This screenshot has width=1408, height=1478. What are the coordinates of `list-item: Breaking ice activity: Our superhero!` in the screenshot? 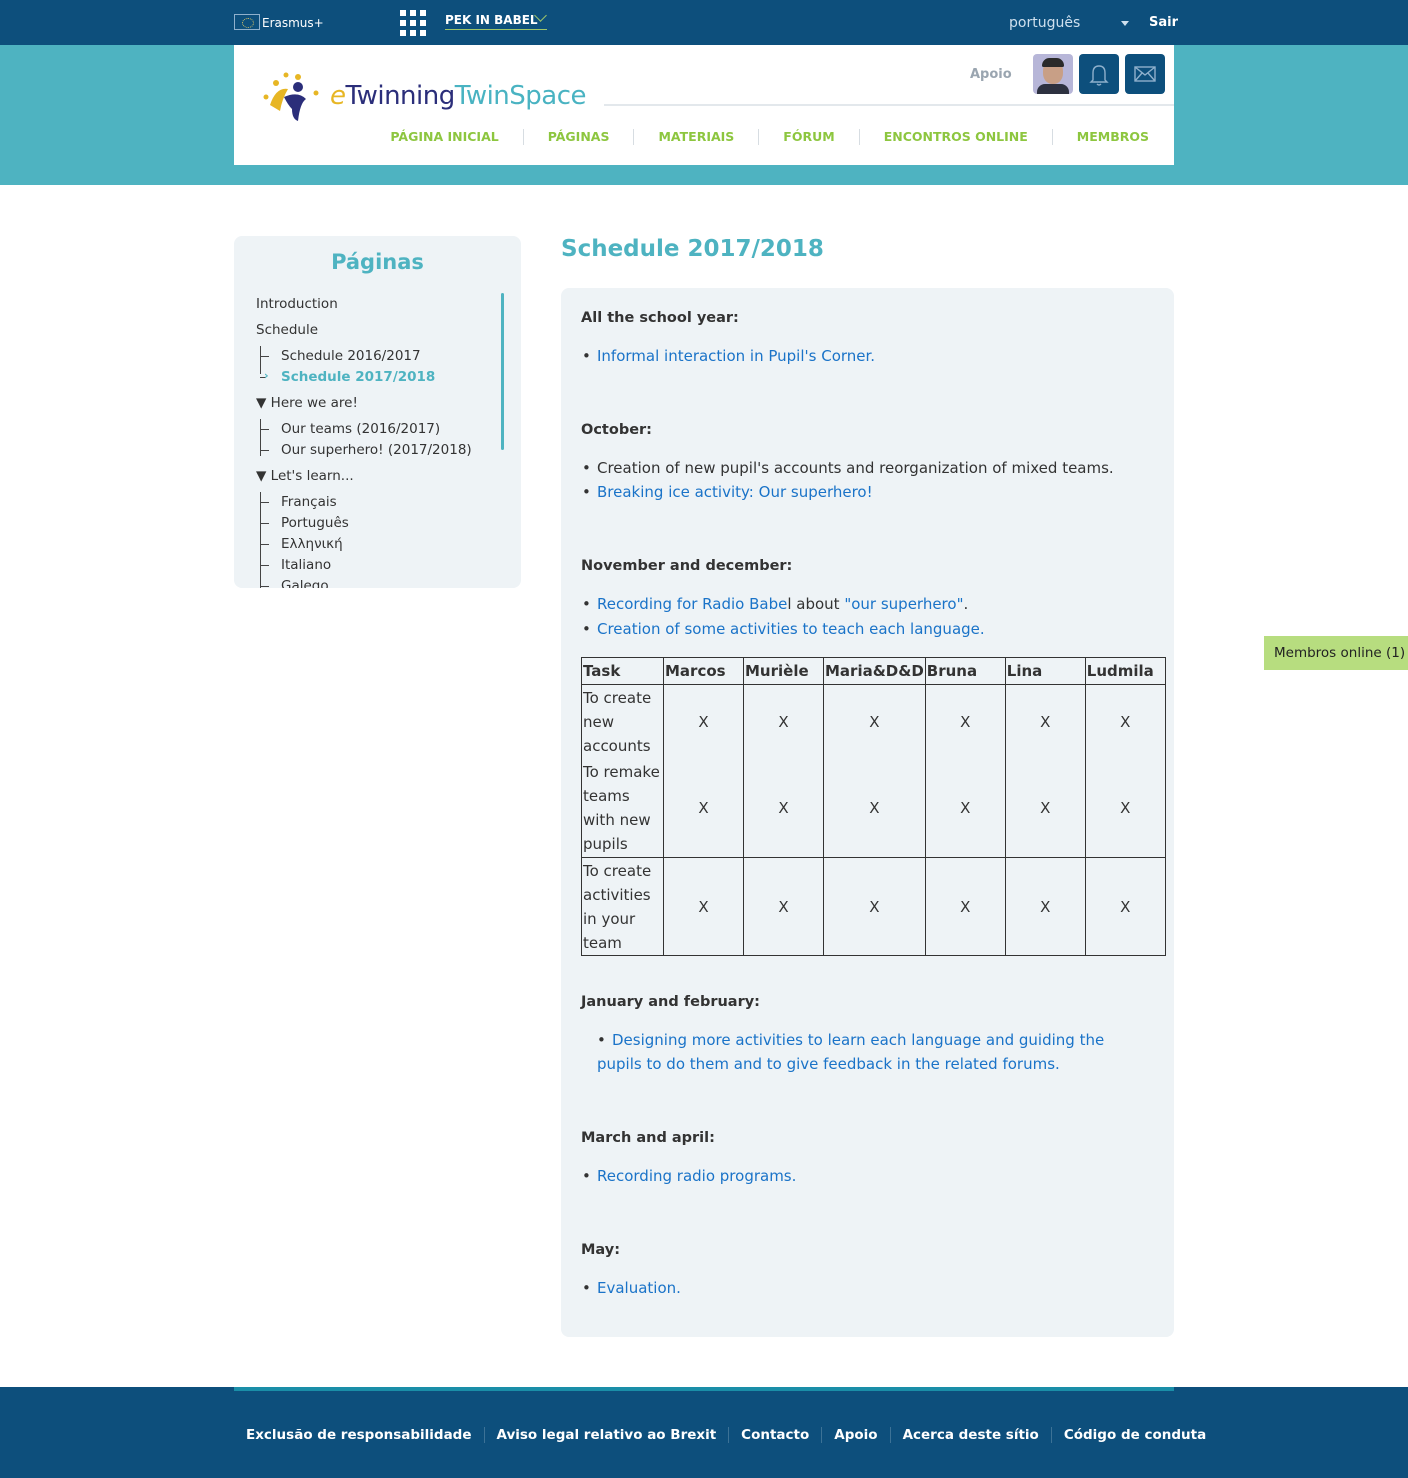 It's located at (727, 492).